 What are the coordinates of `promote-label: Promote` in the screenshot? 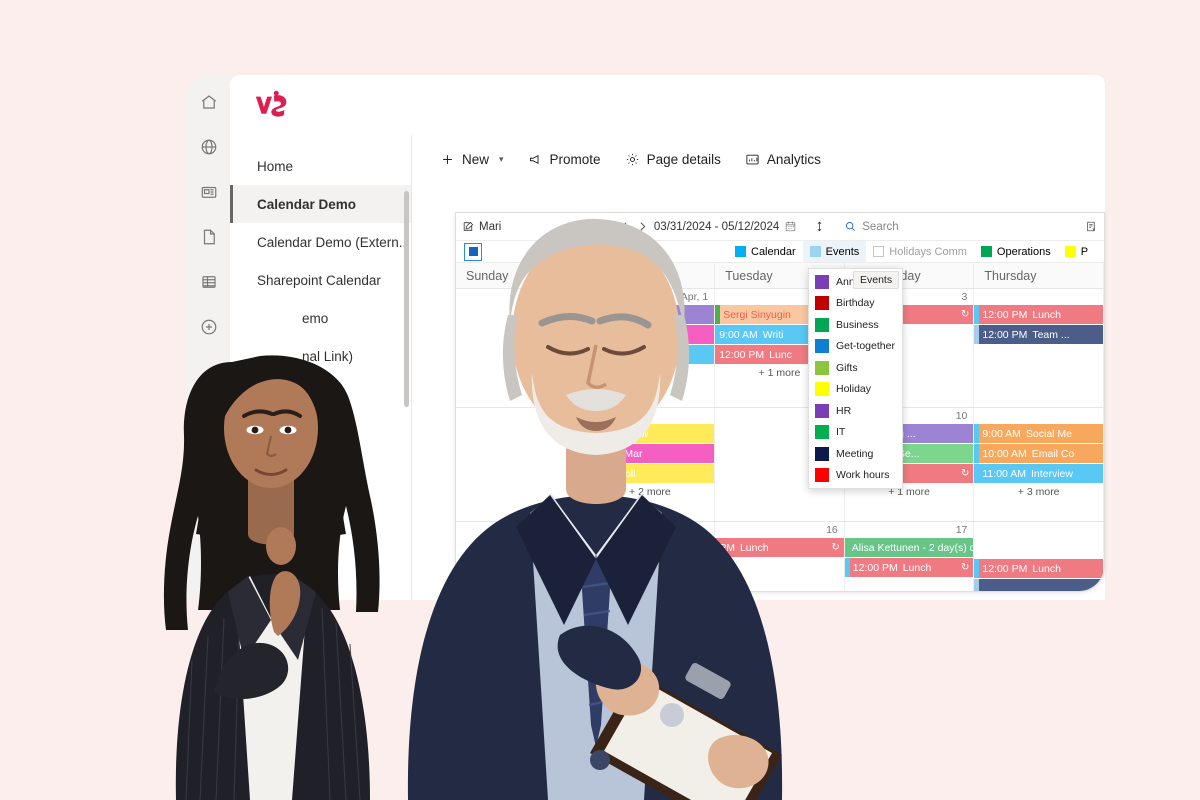 It's located at (575, 159).